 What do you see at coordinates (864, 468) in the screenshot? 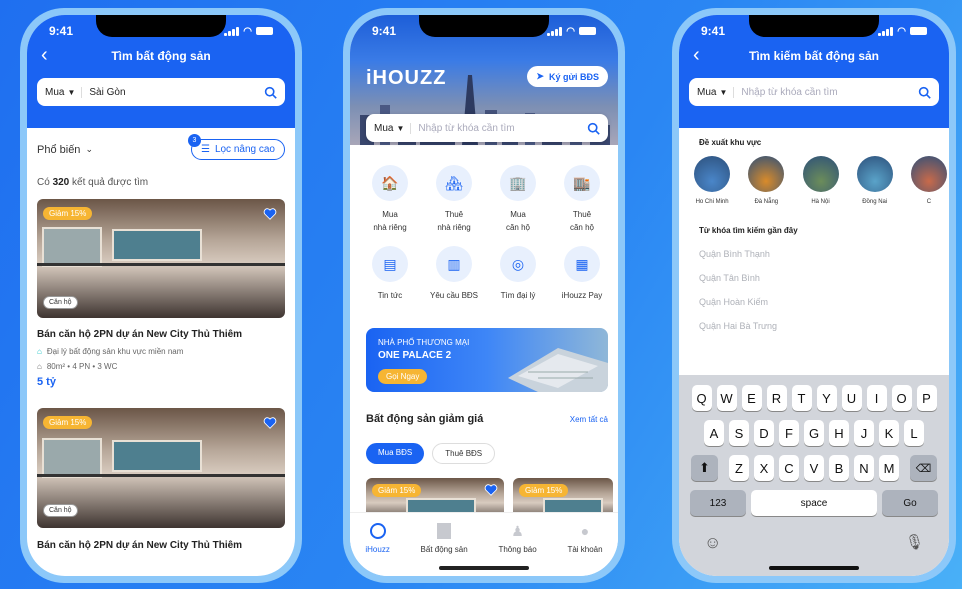
I see `key-n: N` at bounding box center [864, 468].